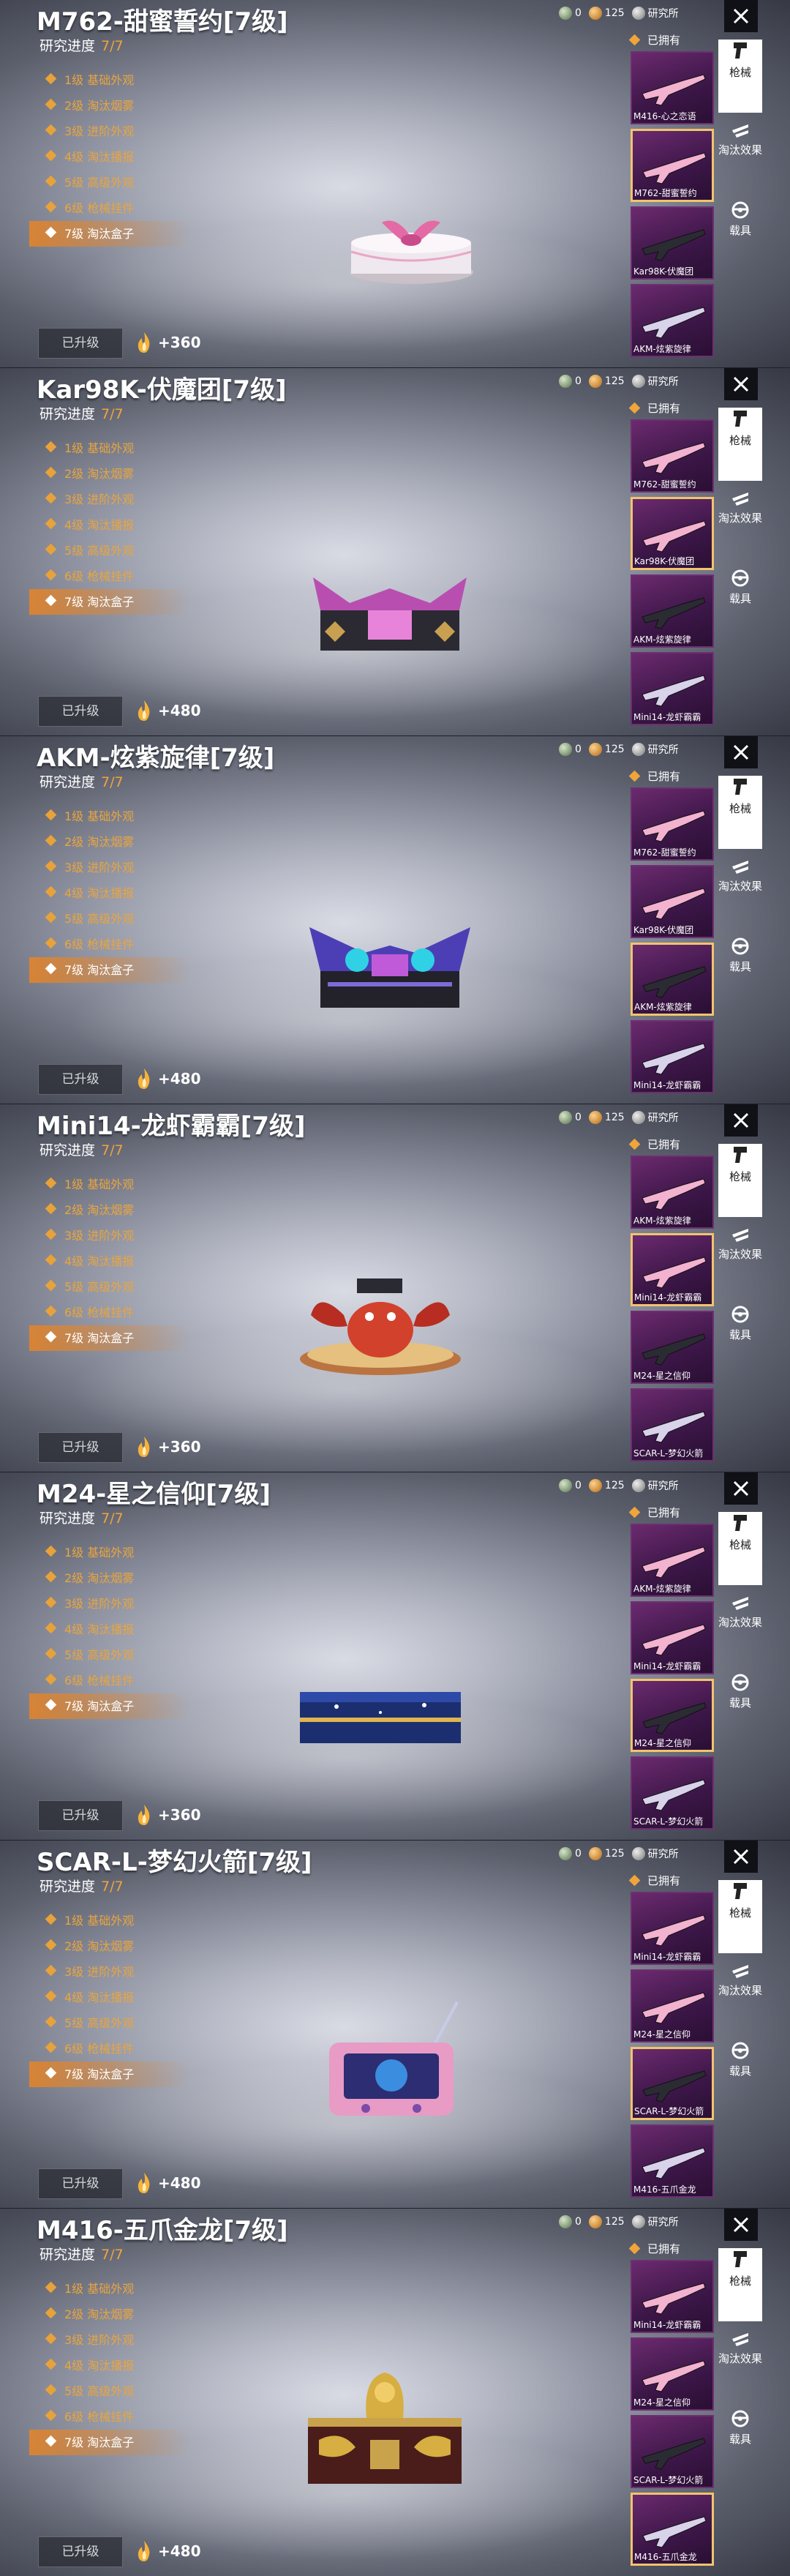  What do you see at coordinates (672, 87) in the screenshot?
I see `weapon-thumbnail: M416-心之恋语` at bounding box center [672, 87].